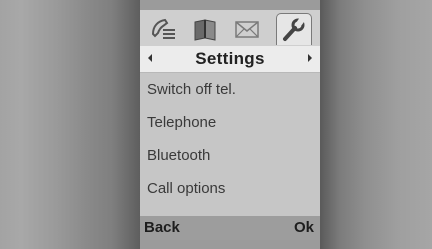  Describe the element at coordinates (230, 89) in the screenshot. I see `menu-item-switch-off: Switch off tel.` at that location.